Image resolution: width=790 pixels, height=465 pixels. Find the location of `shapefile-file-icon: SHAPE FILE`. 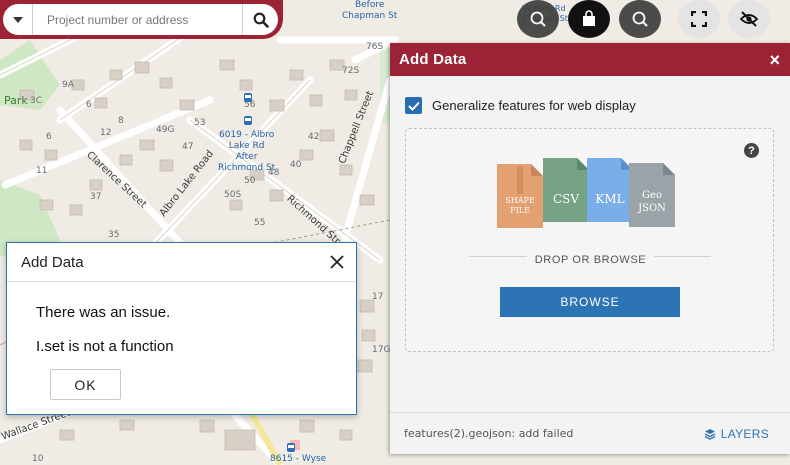

shapefile-file-icon: SHAPE FILE is located at coordinates (520, 196).